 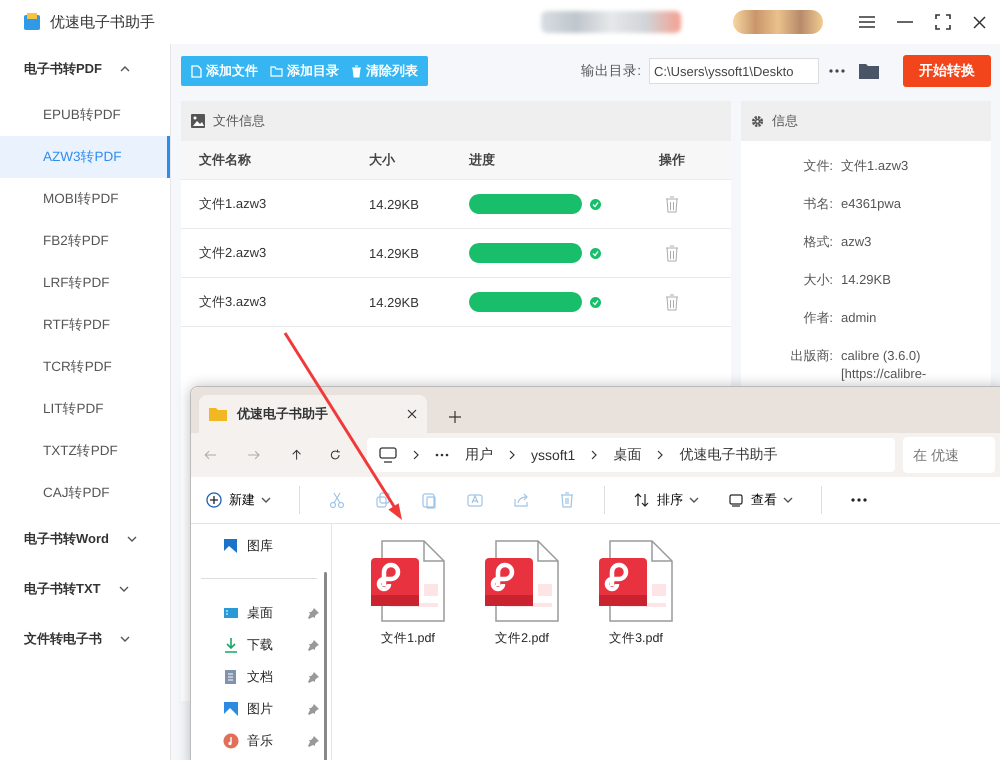 What do you see at coordinates (760, 500) in the screenshot?
I see `command-button: 查看` at bounding box center [760, 500].